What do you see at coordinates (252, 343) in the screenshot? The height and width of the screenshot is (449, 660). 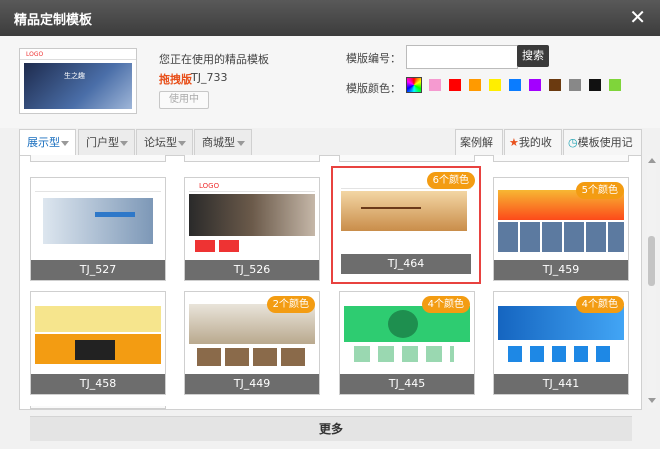 I see `template-card: 2个颜色 TJ_449` at bounding box center [252, 343].